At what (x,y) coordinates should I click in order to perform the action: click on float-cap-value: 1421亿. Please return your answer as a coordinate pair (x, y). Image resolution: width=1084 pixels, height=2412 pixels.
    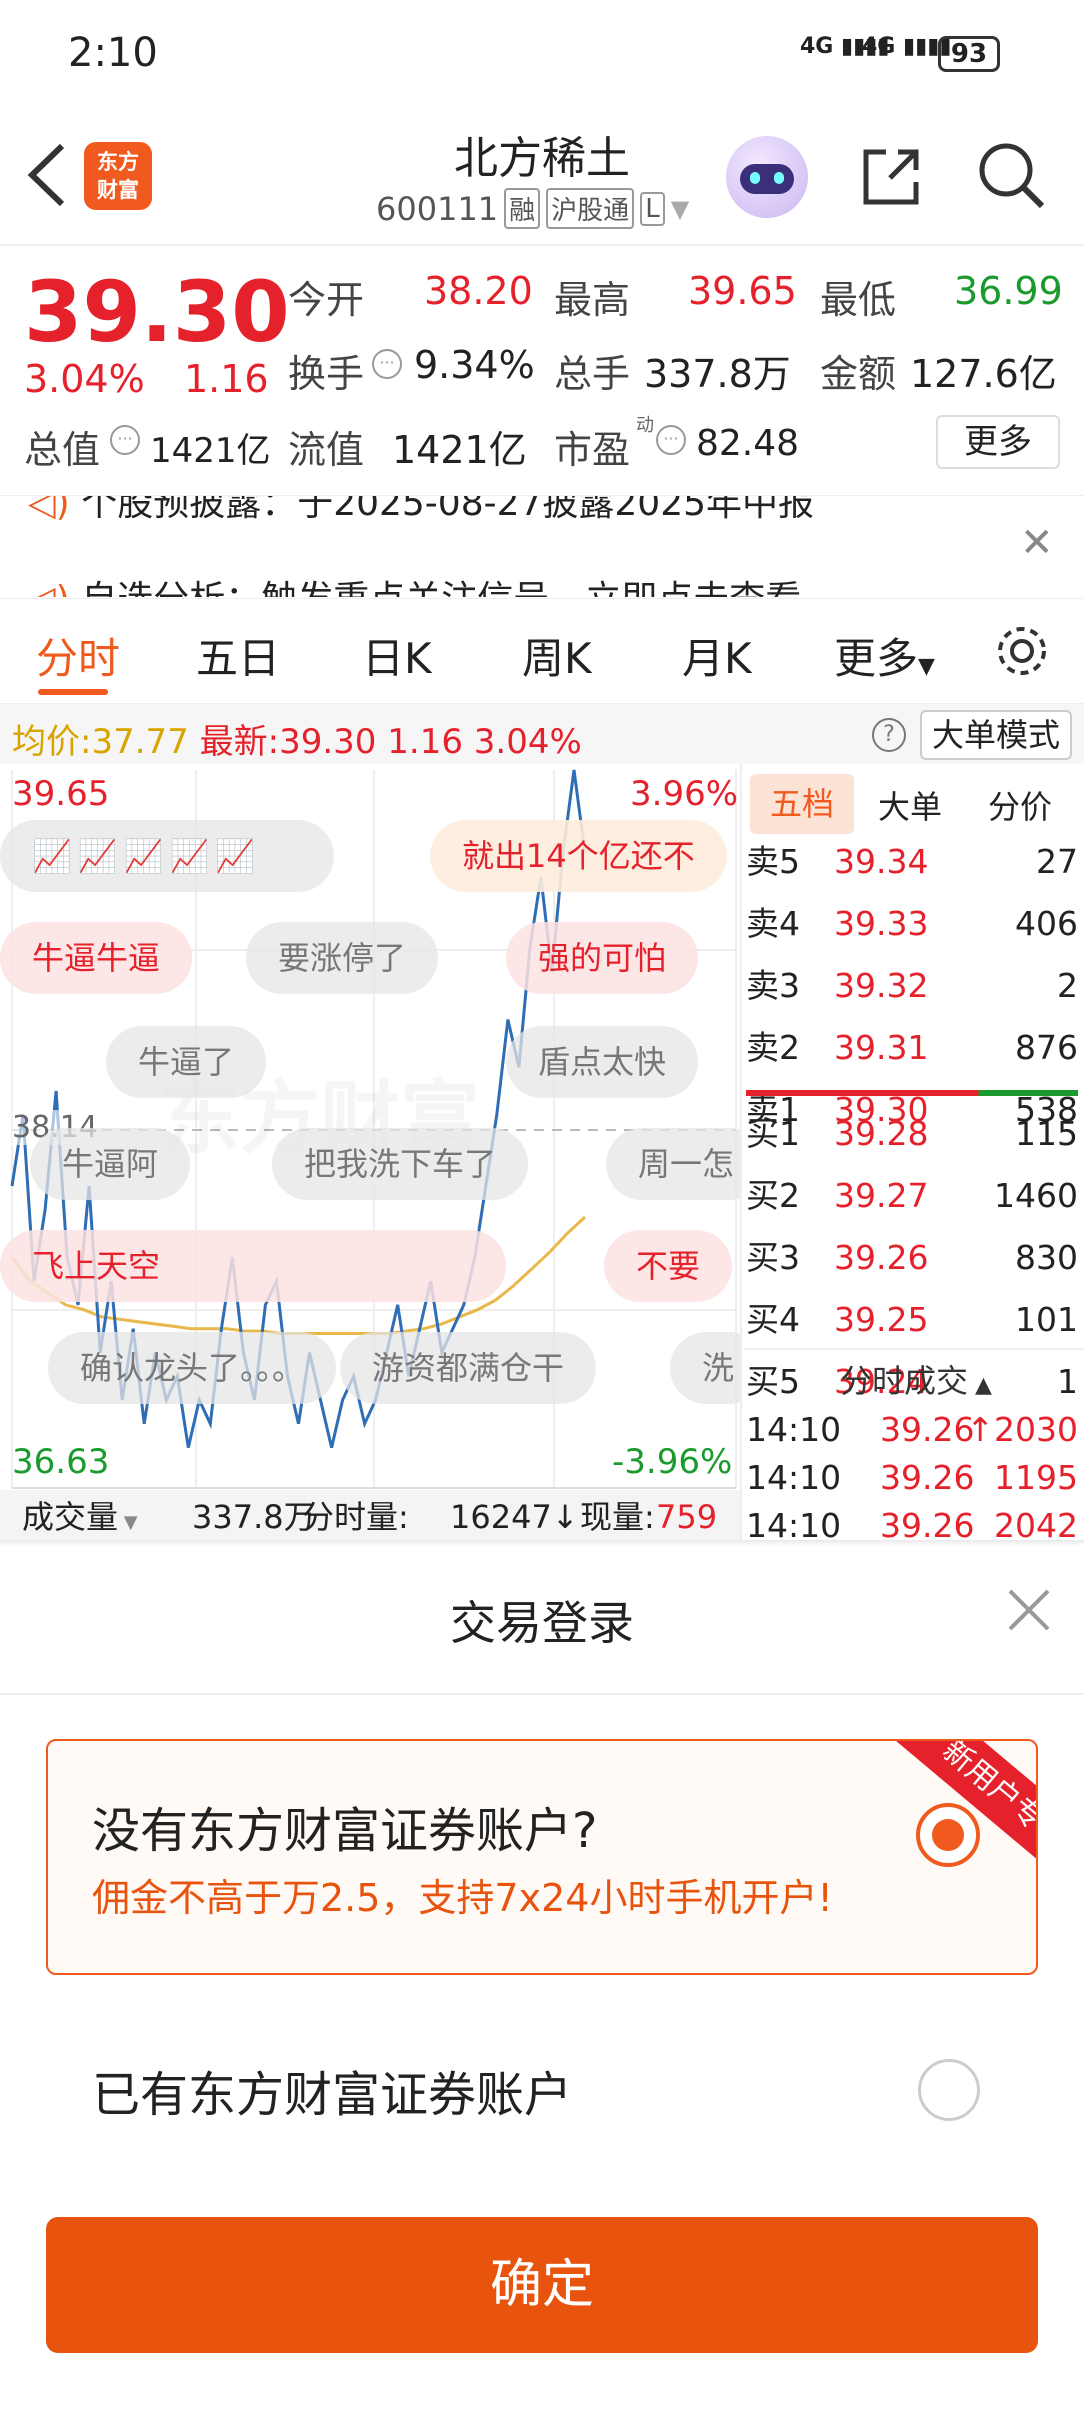
    Looking at the image, I should click on (459, 450).